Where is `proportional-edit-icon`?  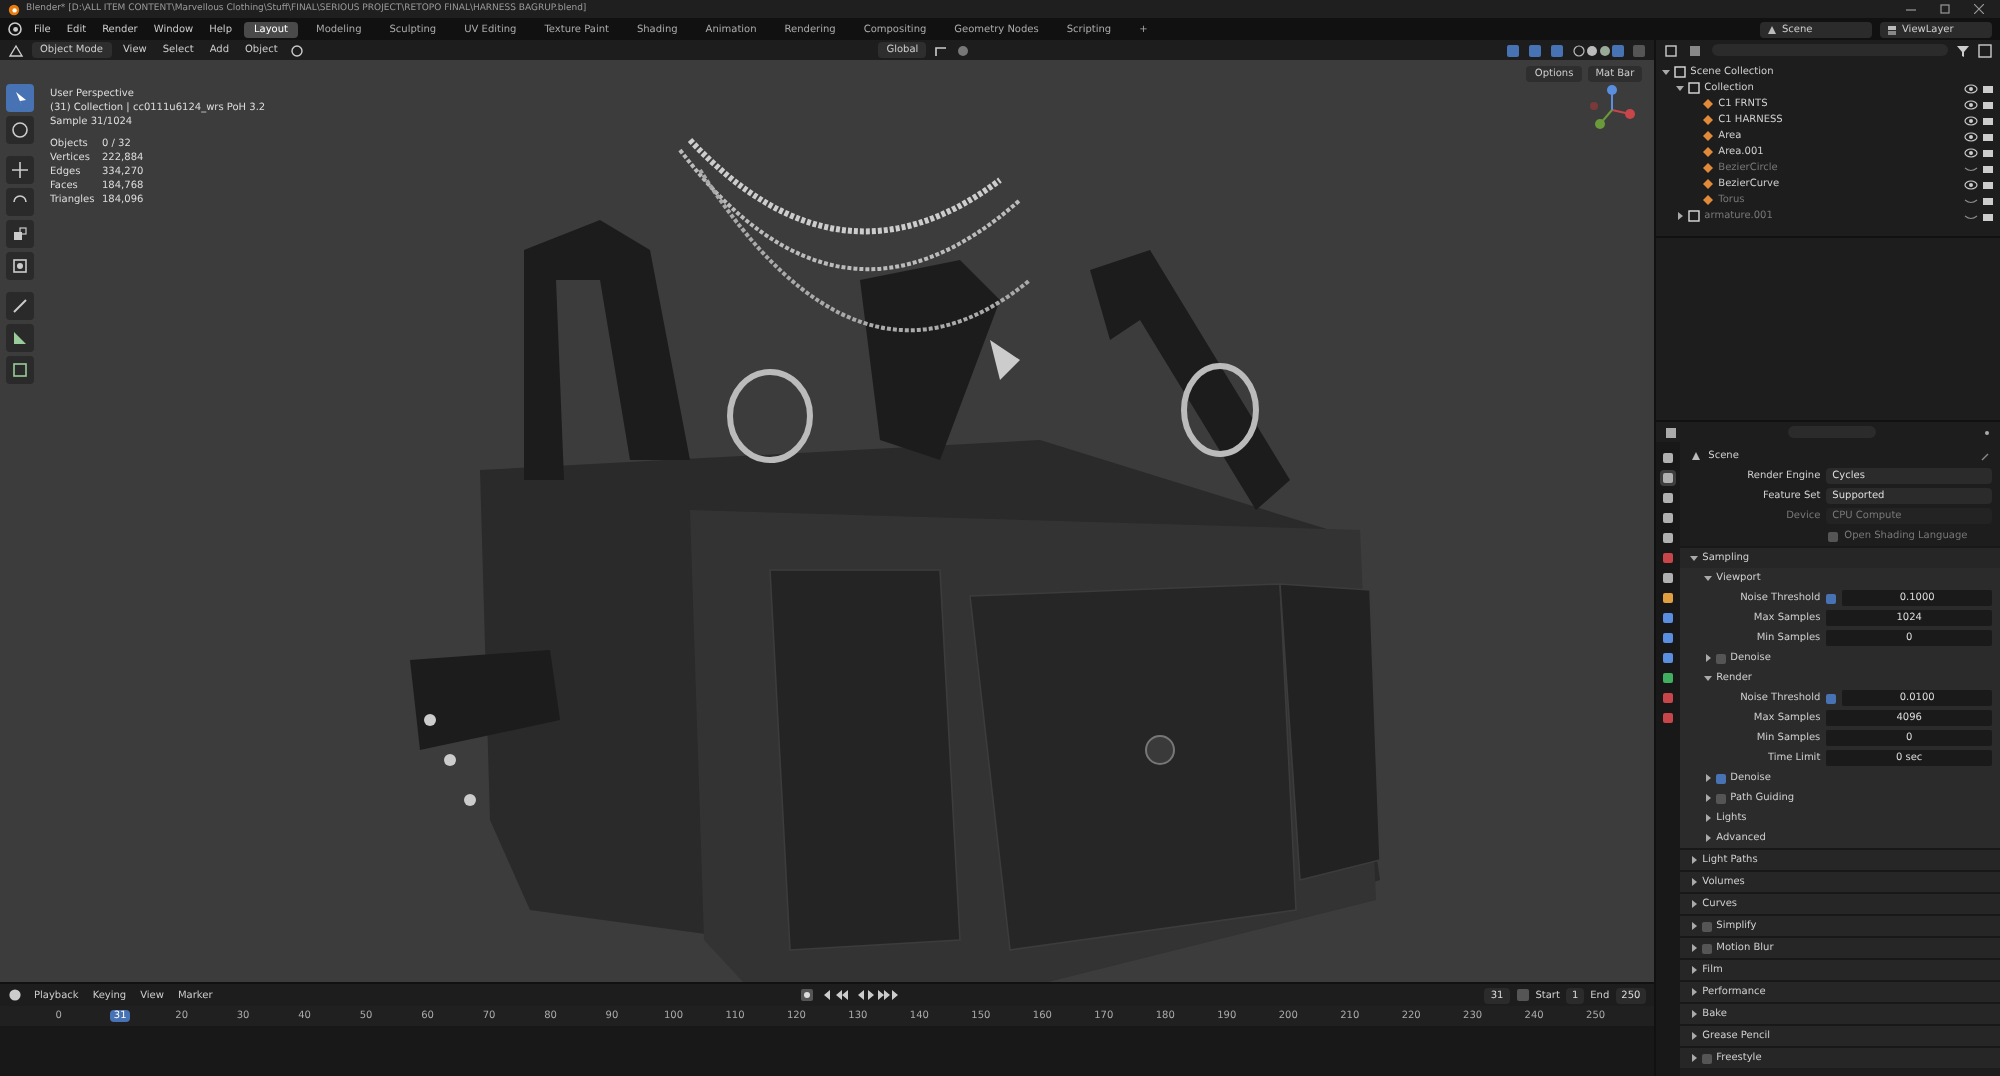
proportional-edit-icon is located at coordinates (963, 50).